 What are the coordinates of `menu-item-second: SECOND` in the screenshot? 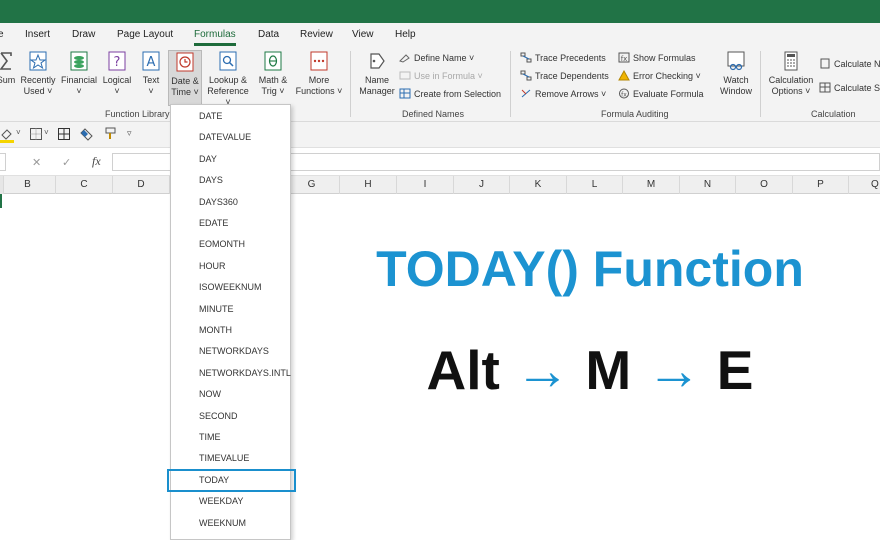 It's located at (230, 416).